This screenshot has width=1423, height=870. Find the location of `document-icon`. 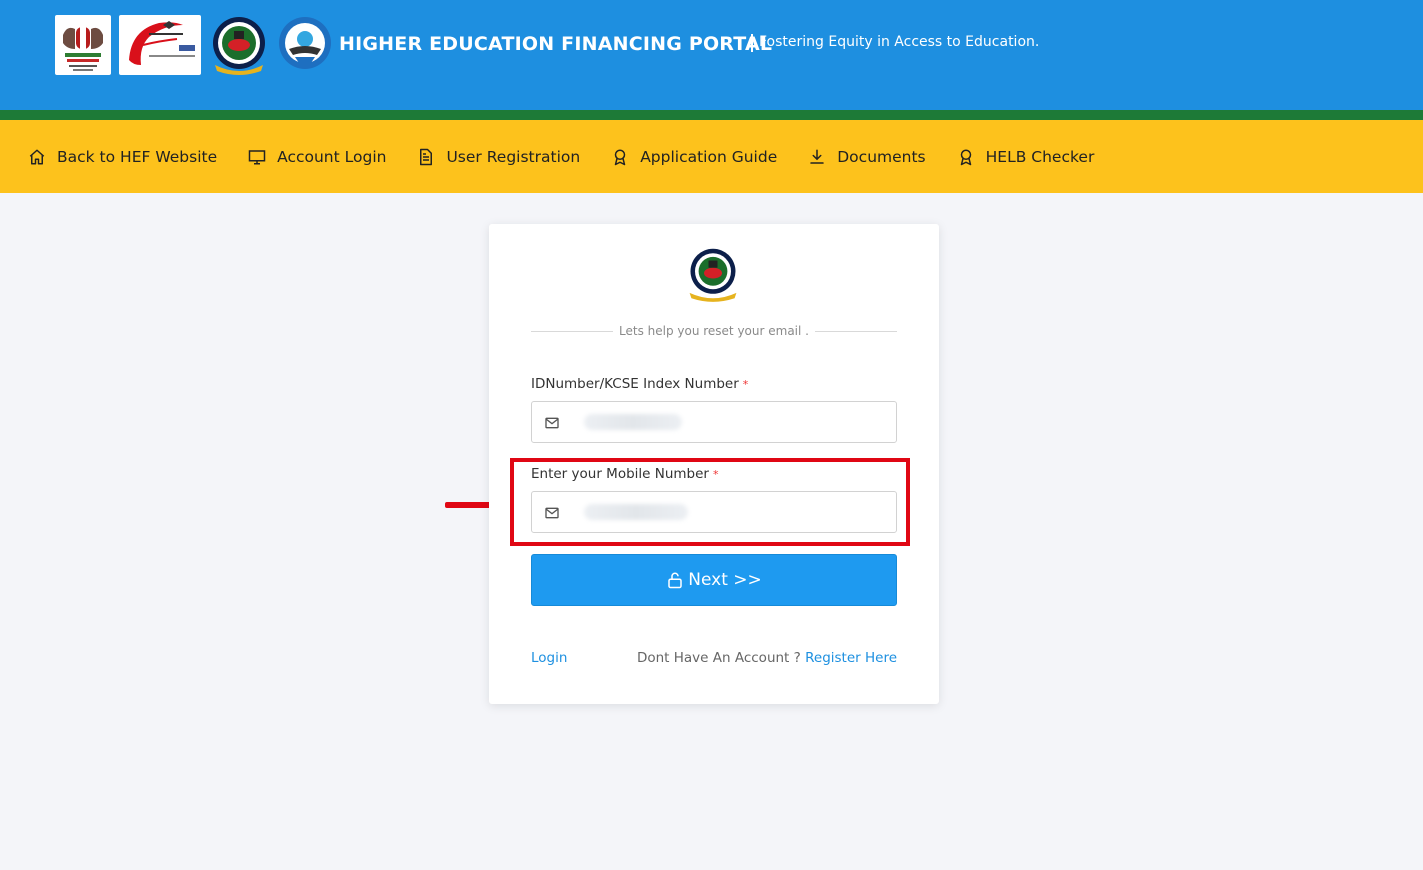

document-icon is located at coordinates (426, 157).